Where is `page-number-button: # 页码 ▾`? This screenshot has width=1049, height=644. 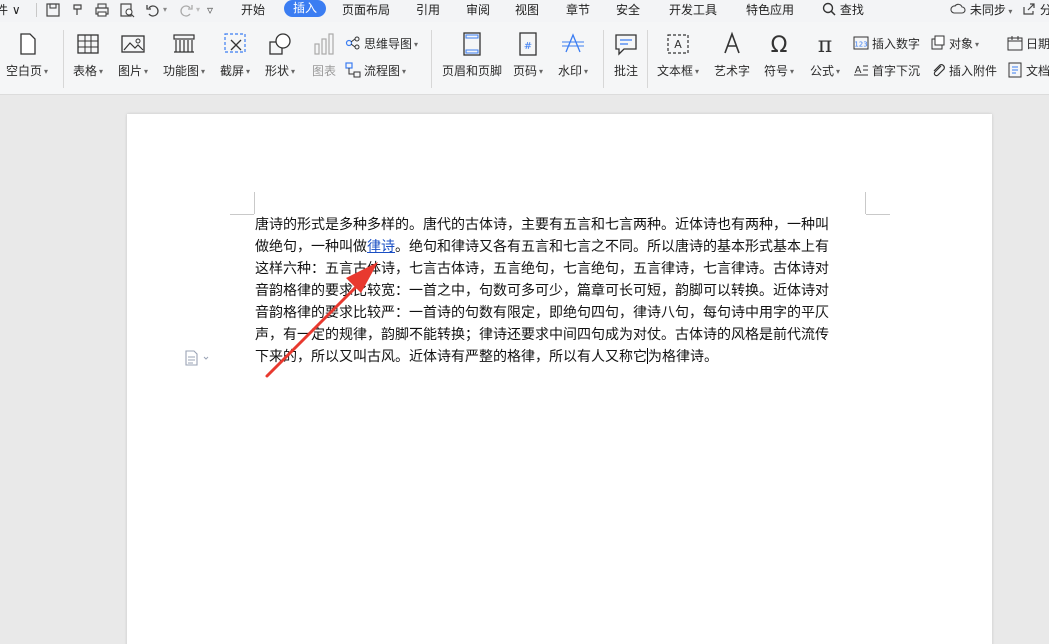 page-number-button: # 页码 ▾ is located at coordinates (528, 54).